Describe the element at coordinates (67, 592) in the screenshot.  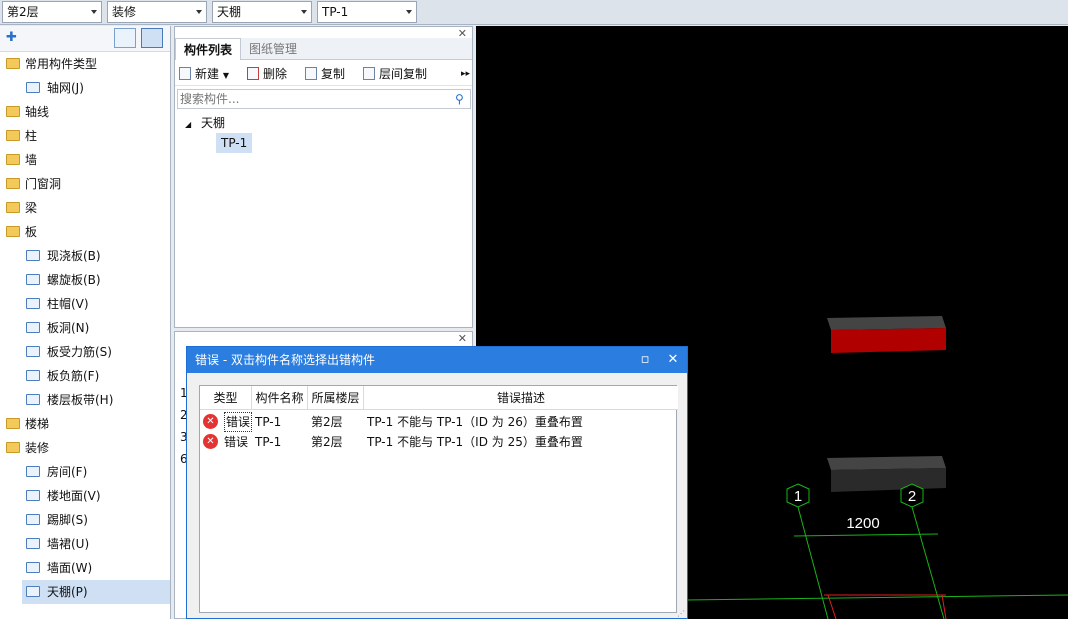
I see `tree-item-label: 天棚(P)` at that location.